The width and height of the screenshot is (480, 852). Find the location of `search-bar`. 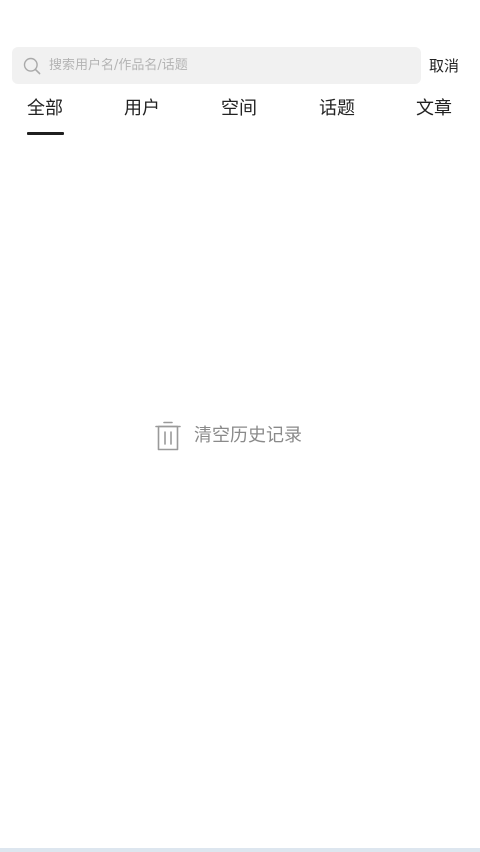

search-bar is located at coordinates (216, 65).